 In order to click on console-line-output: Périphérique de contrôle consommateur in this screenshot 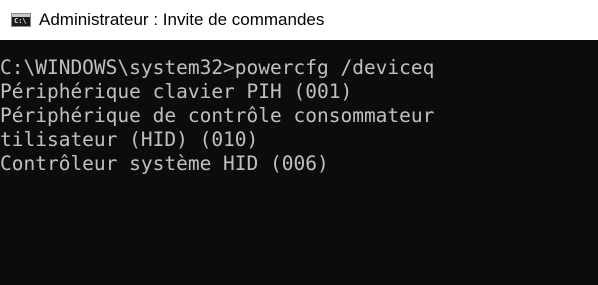, I will do `click(217, 115)`.